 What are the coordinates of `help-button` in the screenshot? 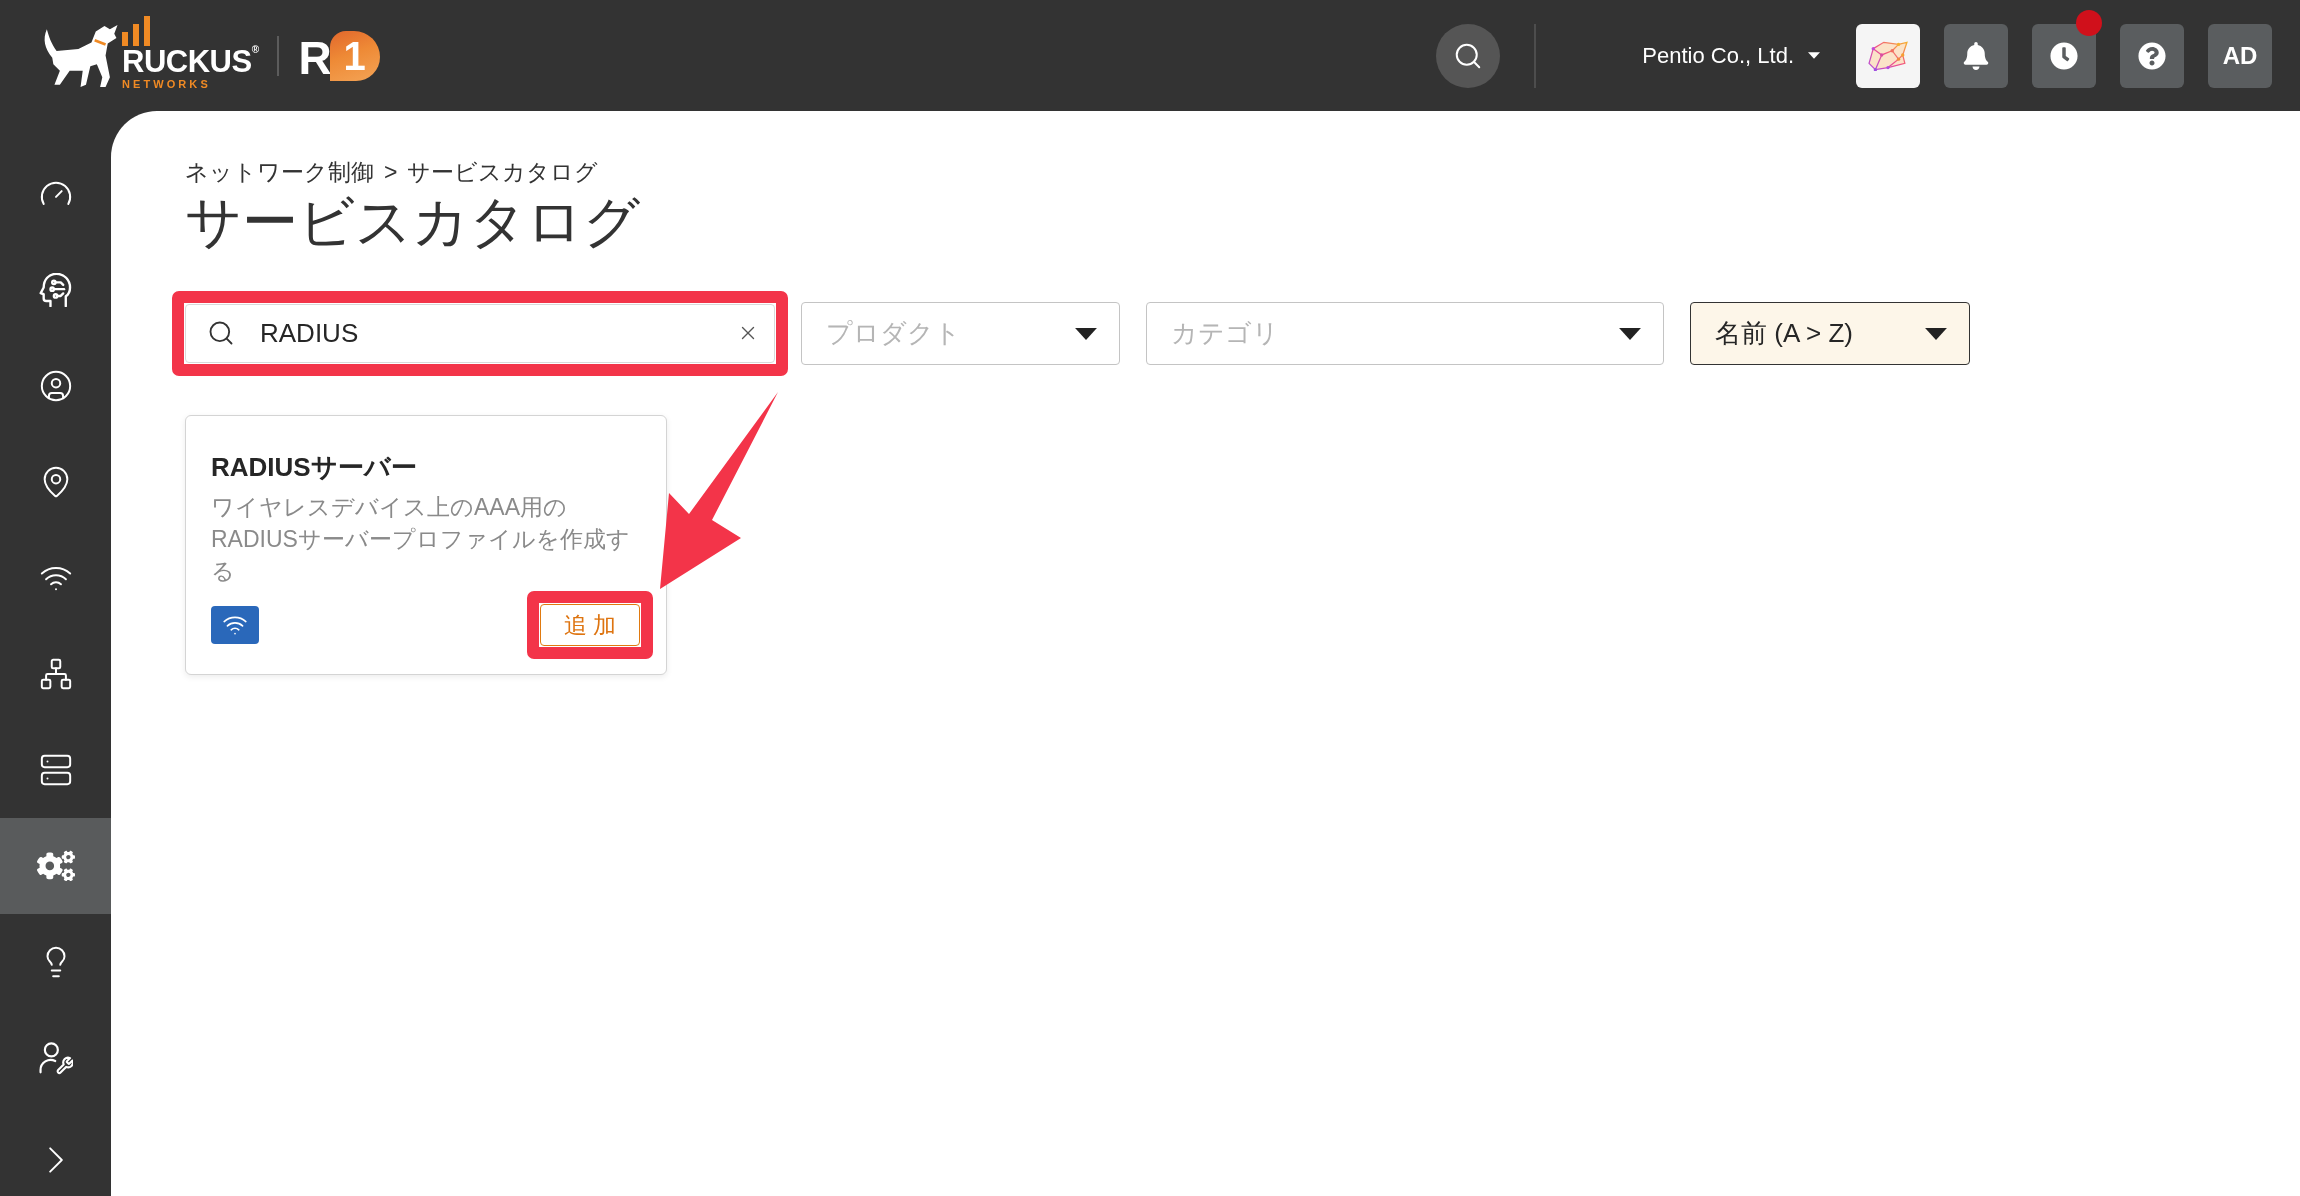 It's located at (2152, 55).